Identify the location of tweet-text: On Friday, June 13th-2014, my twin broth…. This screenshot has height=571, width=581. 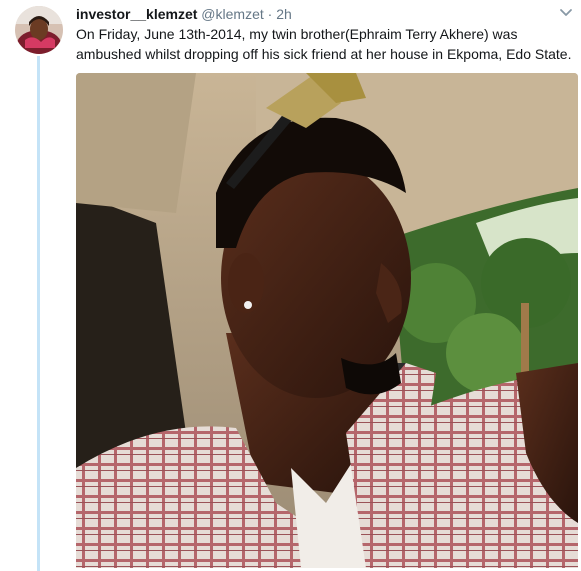
(324, 44).